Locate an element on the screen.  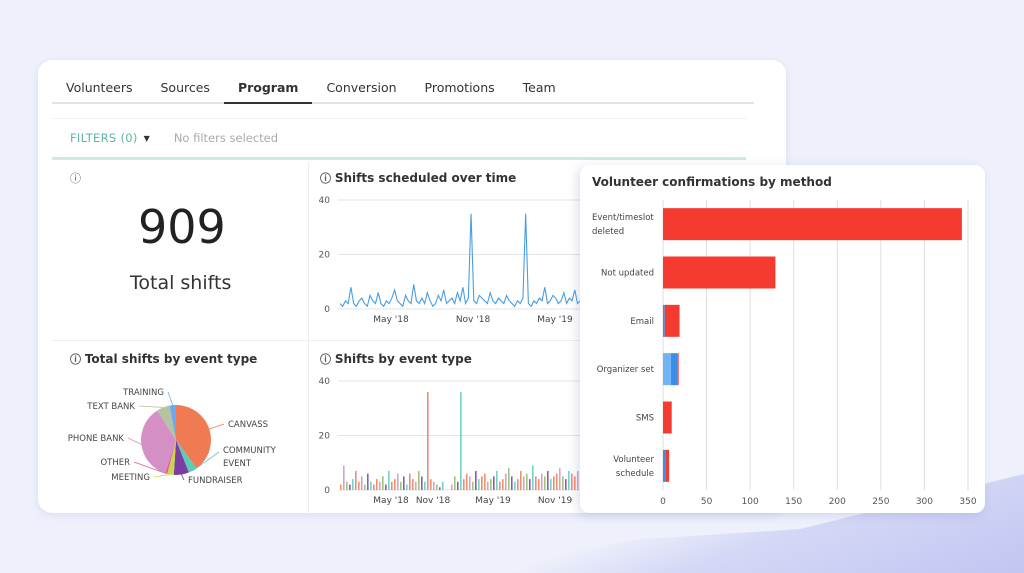
category-label: Volunteer is located at coordinates (633, 460).